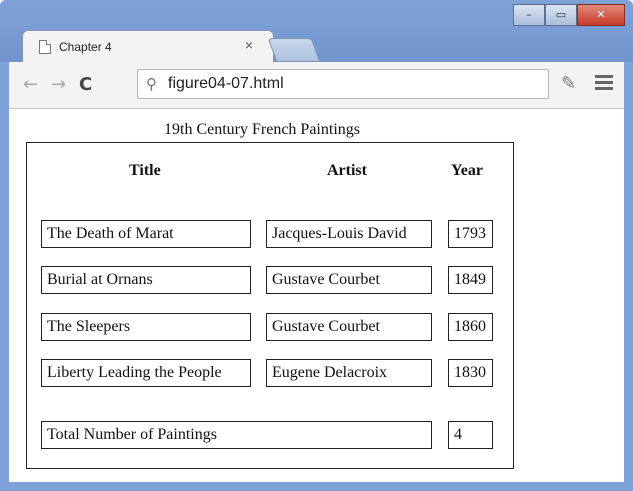  What do you see at coordinates (470, 435) in the screenshot?
I see `total-value-field: 4` at bounding box center [470, 435].